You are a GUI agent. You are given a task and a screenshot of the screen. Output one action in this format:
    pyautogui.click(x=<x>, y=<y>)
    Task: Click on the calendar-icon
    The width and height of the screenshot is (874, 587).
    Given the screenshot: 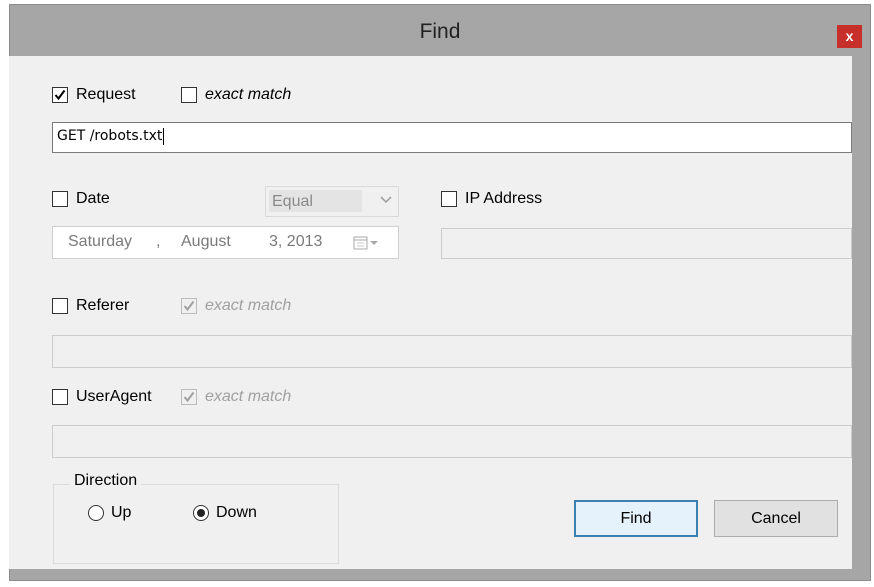 What is the action you would take?
    pyautogui.click(x=367, y=243)
    